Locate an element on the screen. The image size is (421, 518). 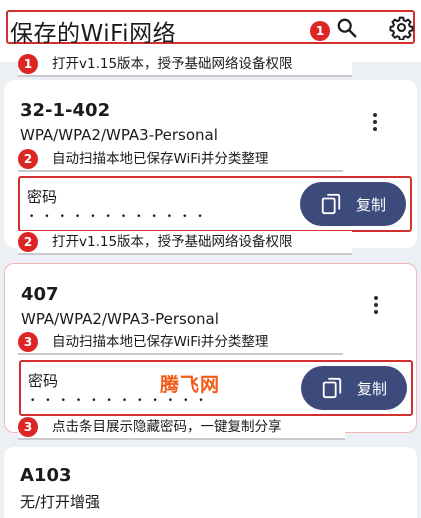
network-ssid: A103 is located at coordinates (46, 475).